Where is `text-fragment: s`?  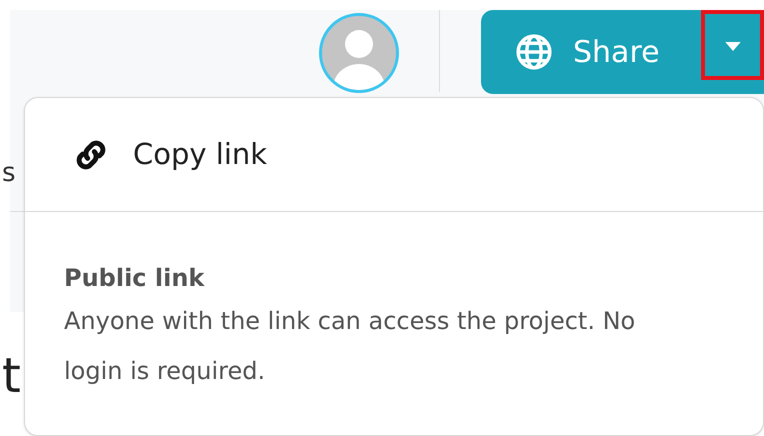
text-fragment: s is located at coordinates (9, 173).